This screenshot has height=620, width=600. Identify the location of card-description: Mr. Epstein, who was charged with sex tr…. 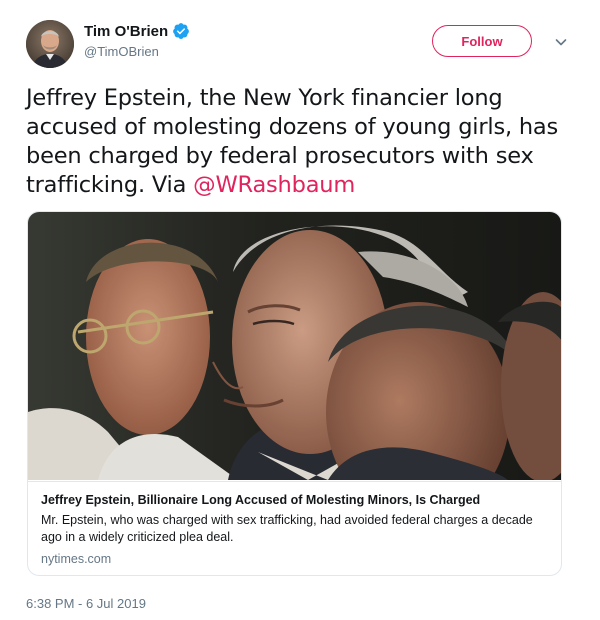
(287, 528).